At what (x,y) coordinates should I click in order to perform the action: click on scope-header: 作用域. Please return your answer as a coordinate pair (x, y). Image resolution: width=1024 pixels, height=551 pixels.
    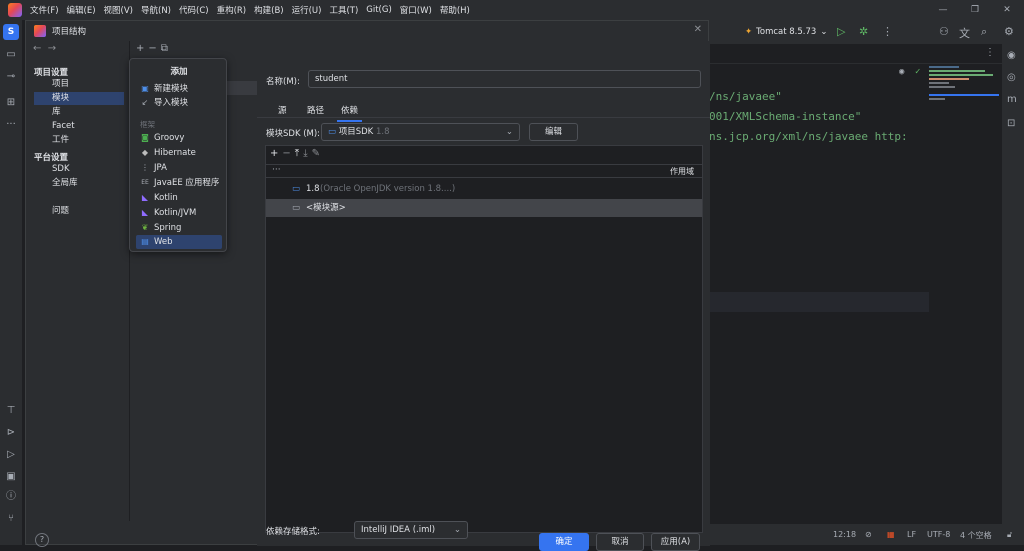
    Looking at the image, I should click on (682, 171).